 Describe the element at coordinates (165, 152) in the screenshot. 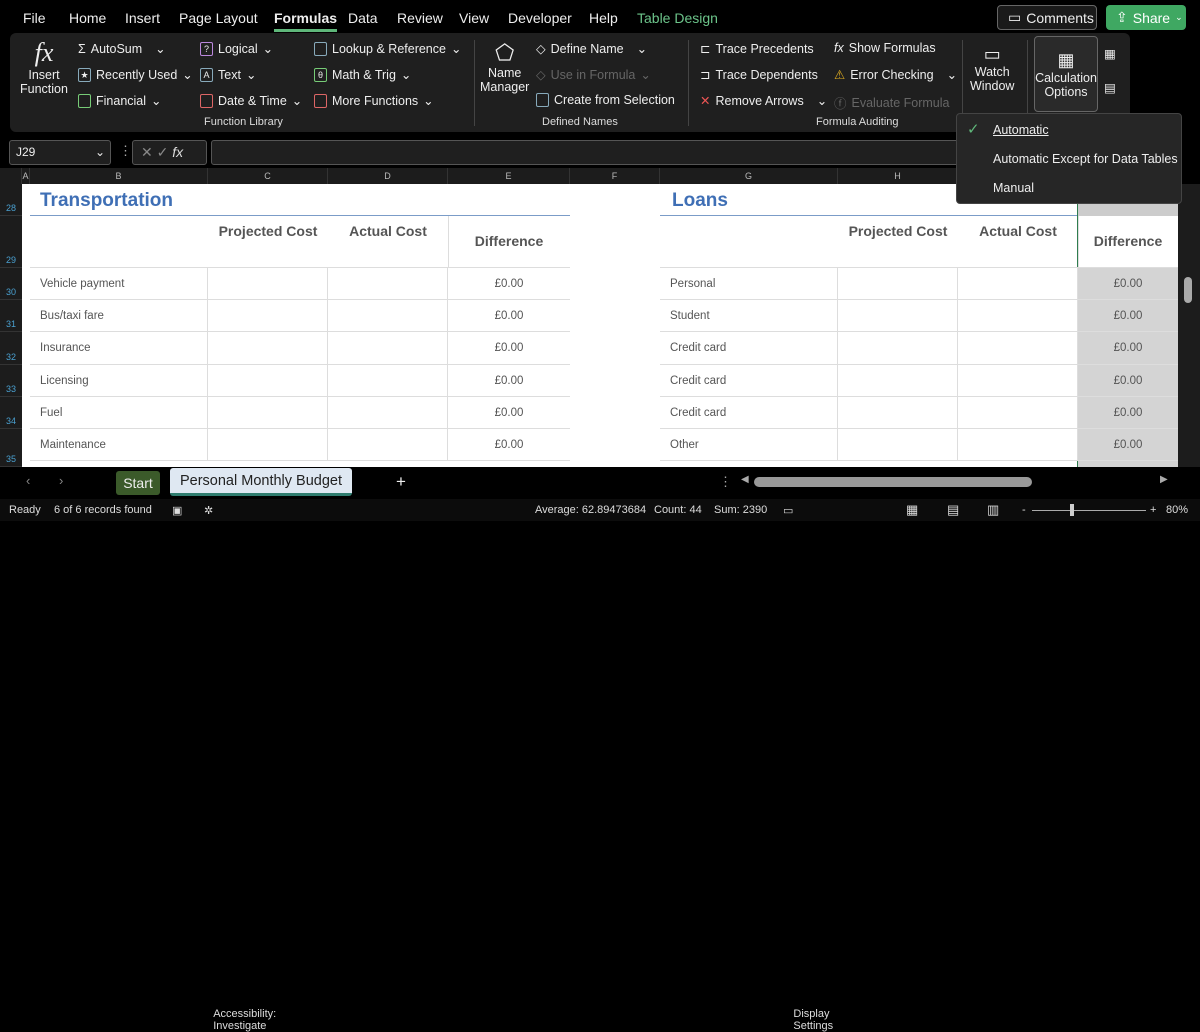

I see `enter-icon: ✓` at that location.